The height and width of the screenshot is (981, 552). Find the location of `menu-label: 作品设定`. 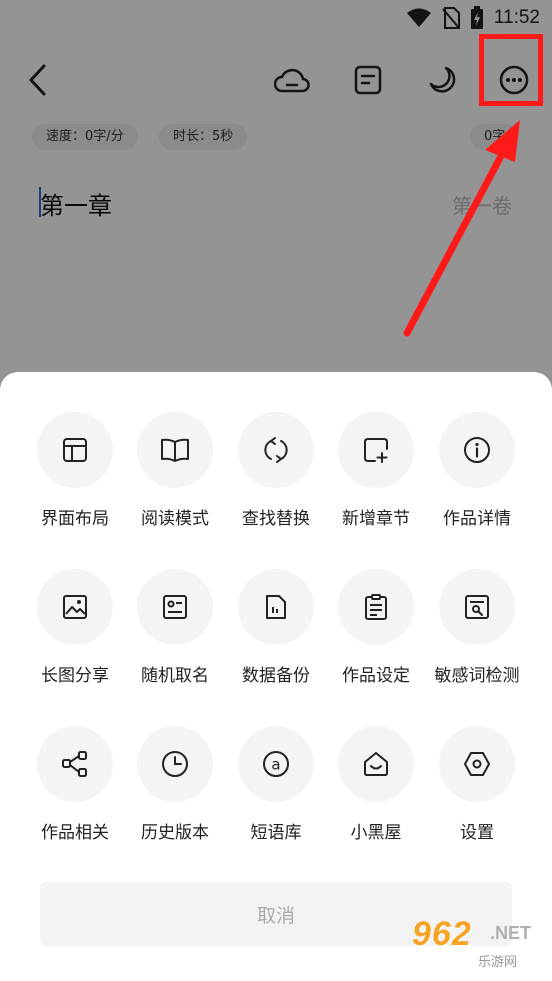

menu-label: 作品设定 is located at coordinates (376, 676).